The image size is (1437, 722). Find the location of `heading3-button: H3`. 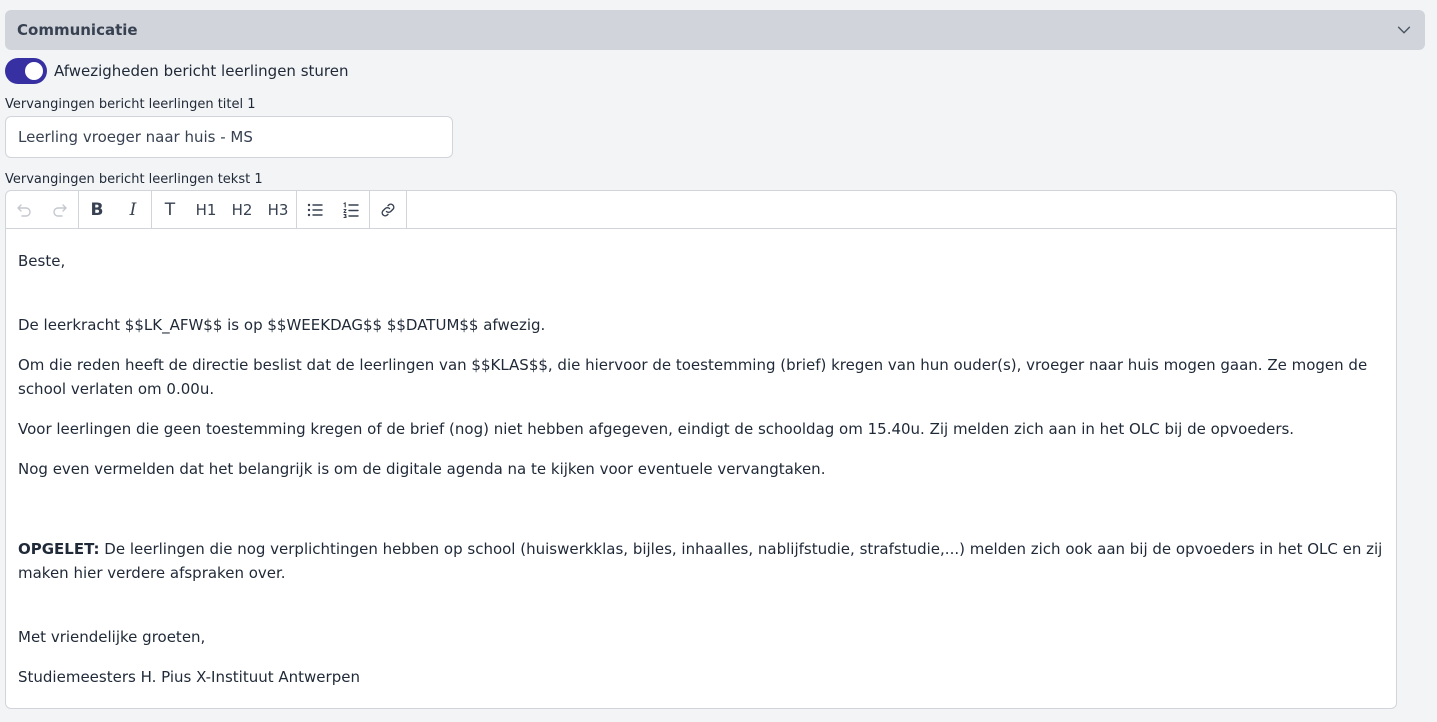

heading3-button: H3 is located at coordinates (278, 209).